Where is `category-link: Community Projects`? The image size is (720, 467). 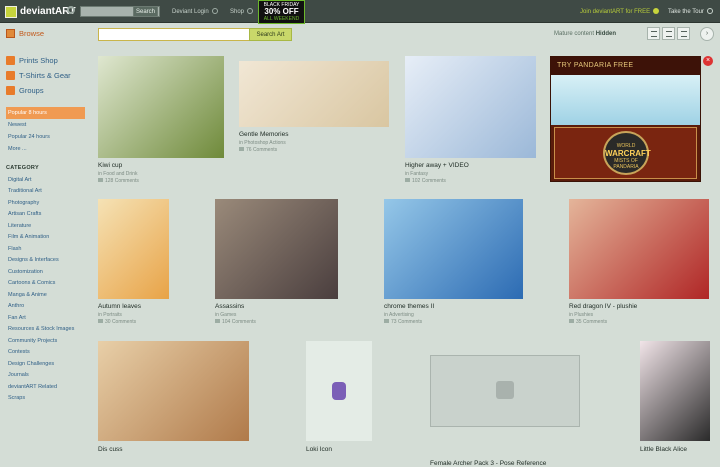 category-link: Community Projects is located at coordinates (47, 341).